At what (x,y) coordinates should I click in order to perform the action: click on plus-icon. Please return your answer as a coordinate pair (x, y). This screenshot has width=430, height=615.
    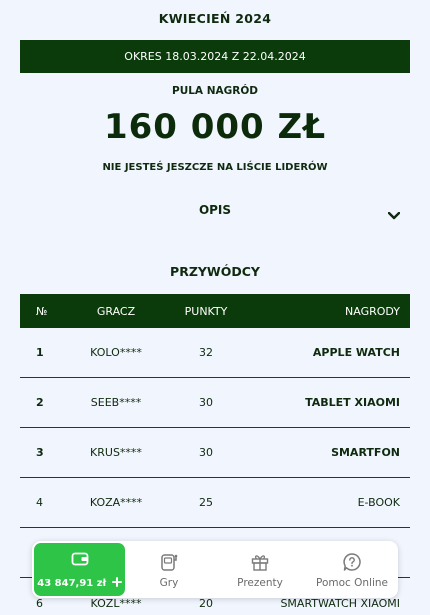
    Looking at the image, I should click on (116, 583).